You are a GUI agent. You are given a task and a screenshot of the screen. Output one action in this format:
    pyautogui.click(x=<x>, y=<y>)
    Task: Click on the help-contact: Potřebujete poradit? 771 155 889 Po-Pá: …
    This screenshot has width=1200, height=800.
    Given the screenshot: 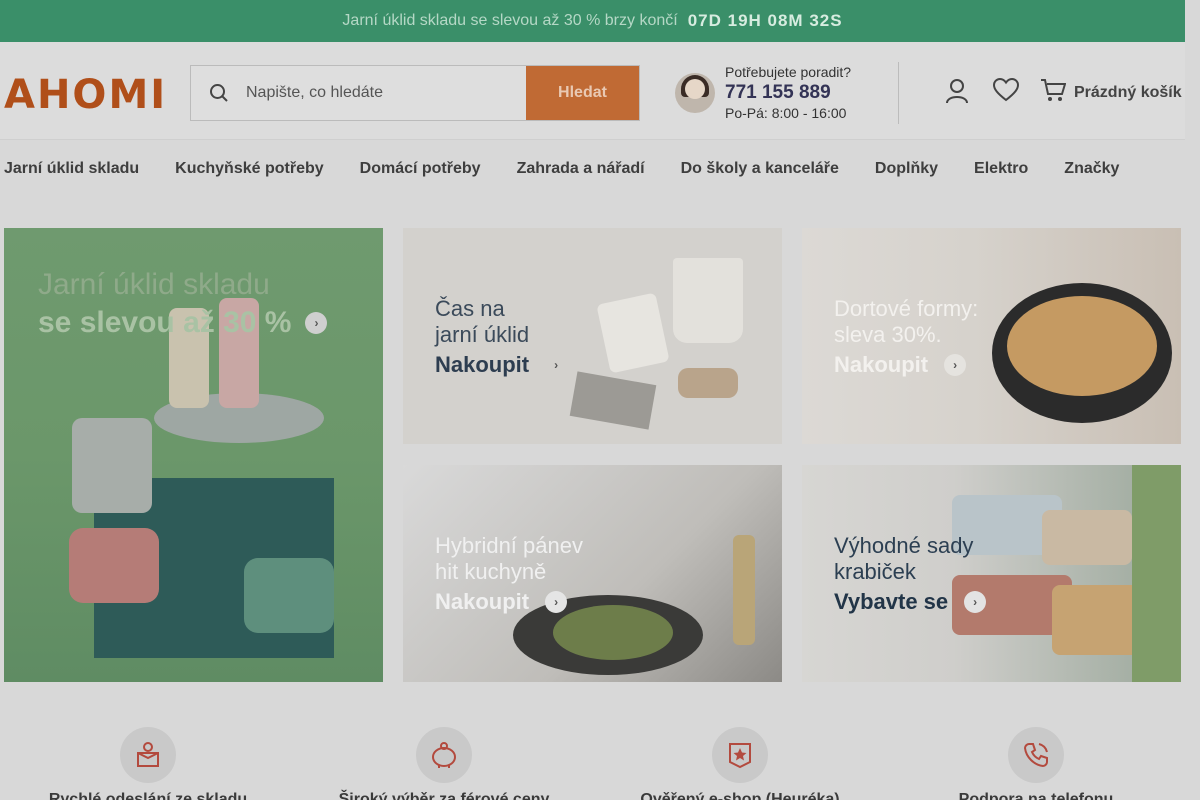 What is the action you would take?
    pyautogui.click(x=763, y=93)
    